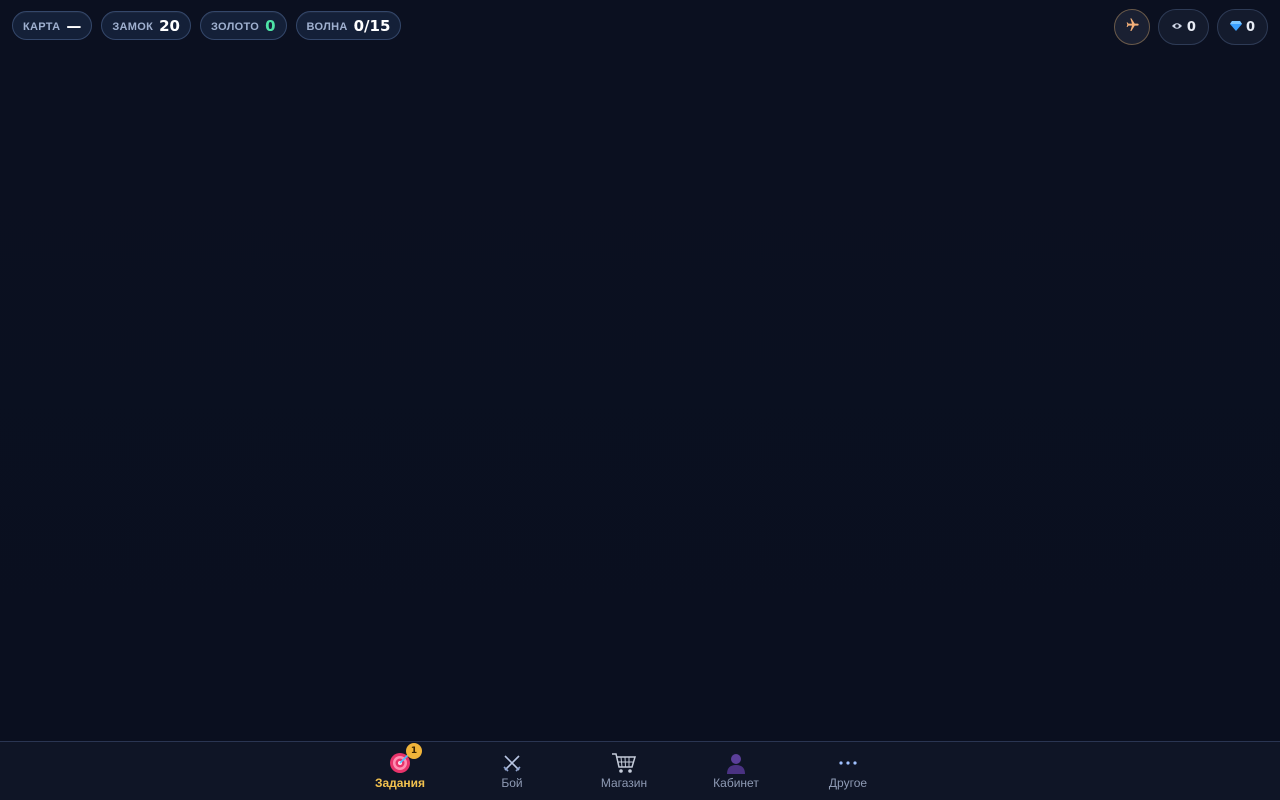 The height and width of the screenshot is (800, 1280). What do you see at coordinates (848, 763) in the screenshot?
I see `more-icon` at bounding box center [848, 763].